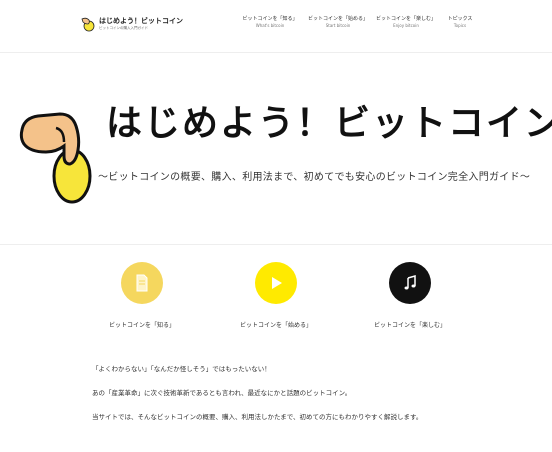 The width and height of the screenshot is (552, 452). I want to click on play-icon, so click(276, 283).